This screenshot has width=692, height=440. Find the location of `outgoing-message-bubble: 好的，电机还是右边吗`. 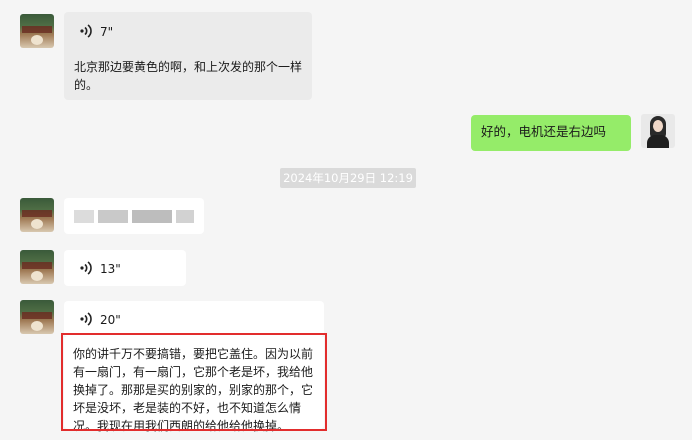

outgoing-message-bubble: 好的，电机还是右边吗 is located at coordinates (551, 133).